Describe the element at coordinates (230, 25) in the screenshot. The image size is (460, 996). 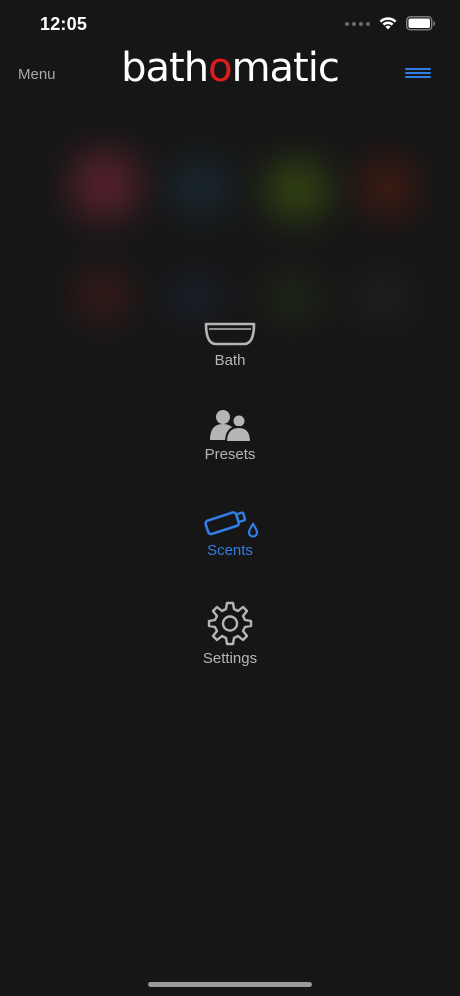
I see `status-bar: 12:05` at that location.